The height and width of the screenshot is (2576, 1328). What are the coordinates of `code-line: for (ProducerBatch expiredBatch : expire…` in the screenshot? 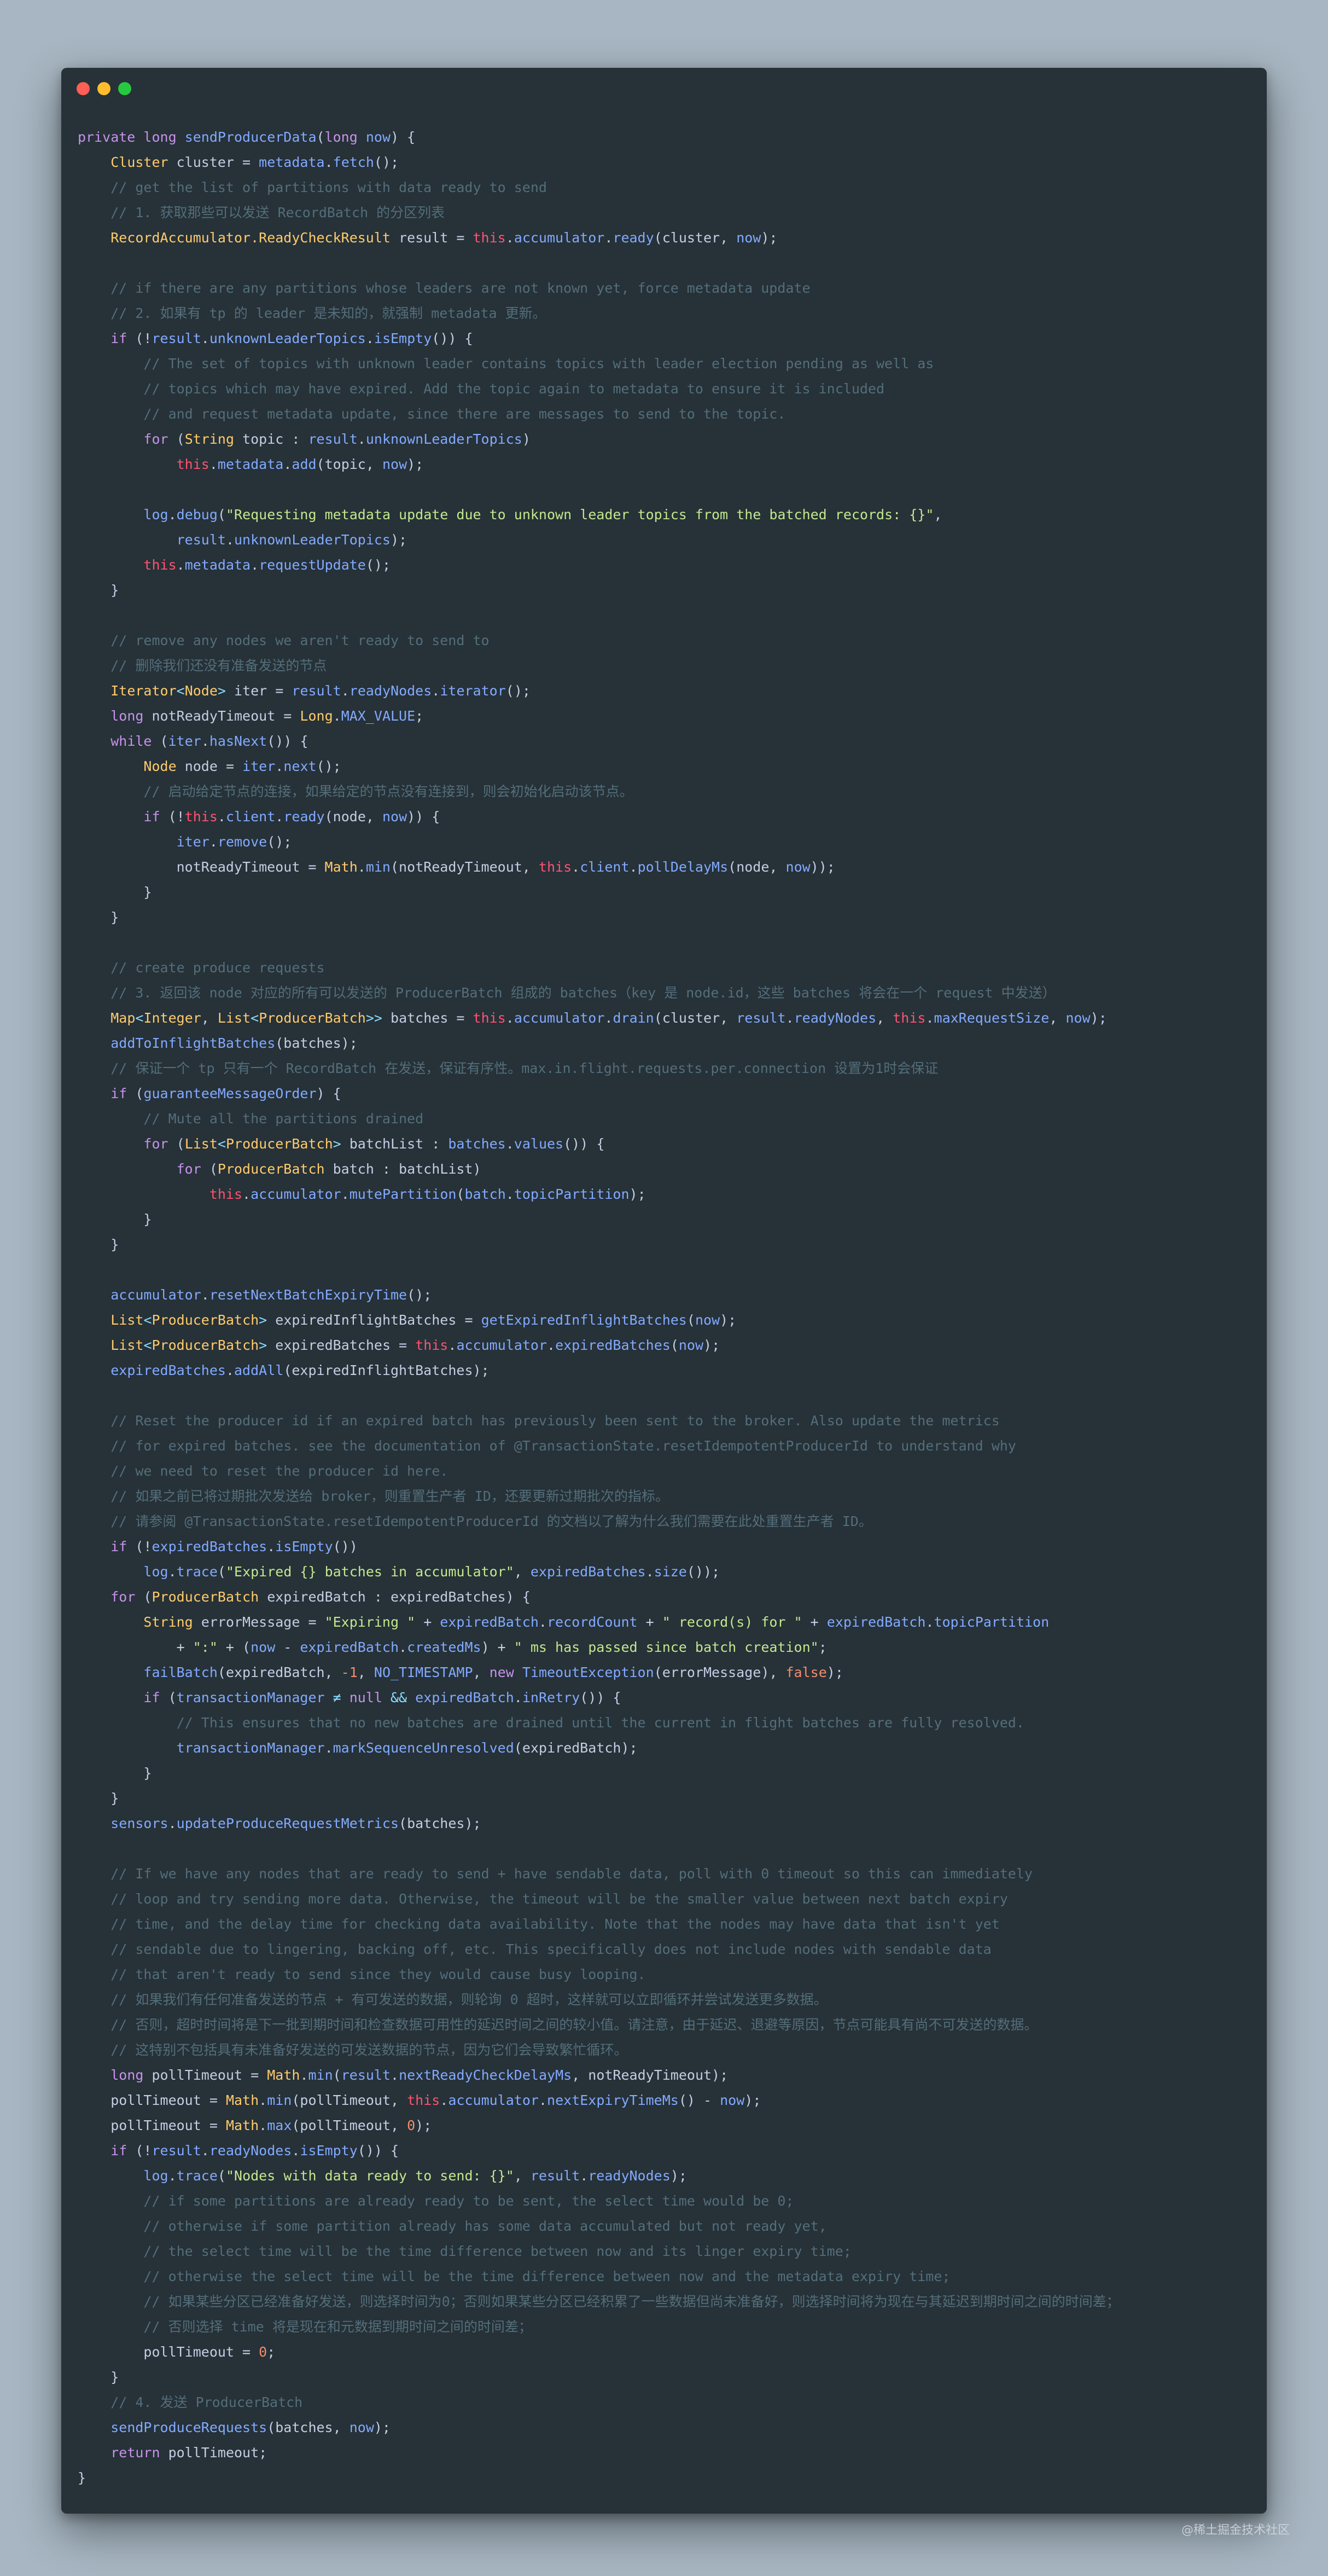 It's located at (667, 1598).